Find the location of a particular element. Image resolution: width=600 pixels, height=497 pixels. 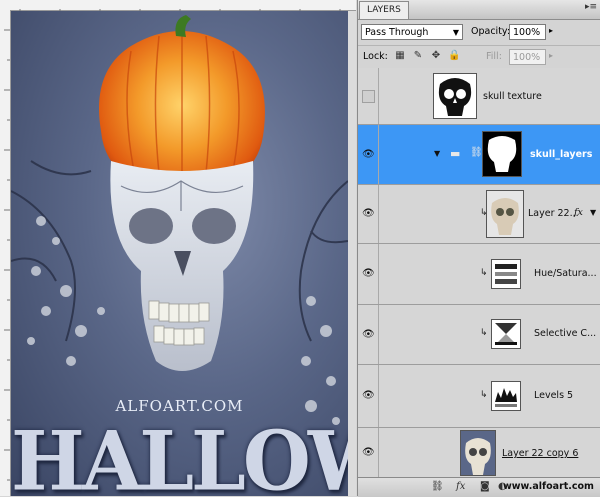

panel-bottom-toolbar: ⛓ fx ◙ ◐ www.alfoart.com is located at coordinates (479, 487).